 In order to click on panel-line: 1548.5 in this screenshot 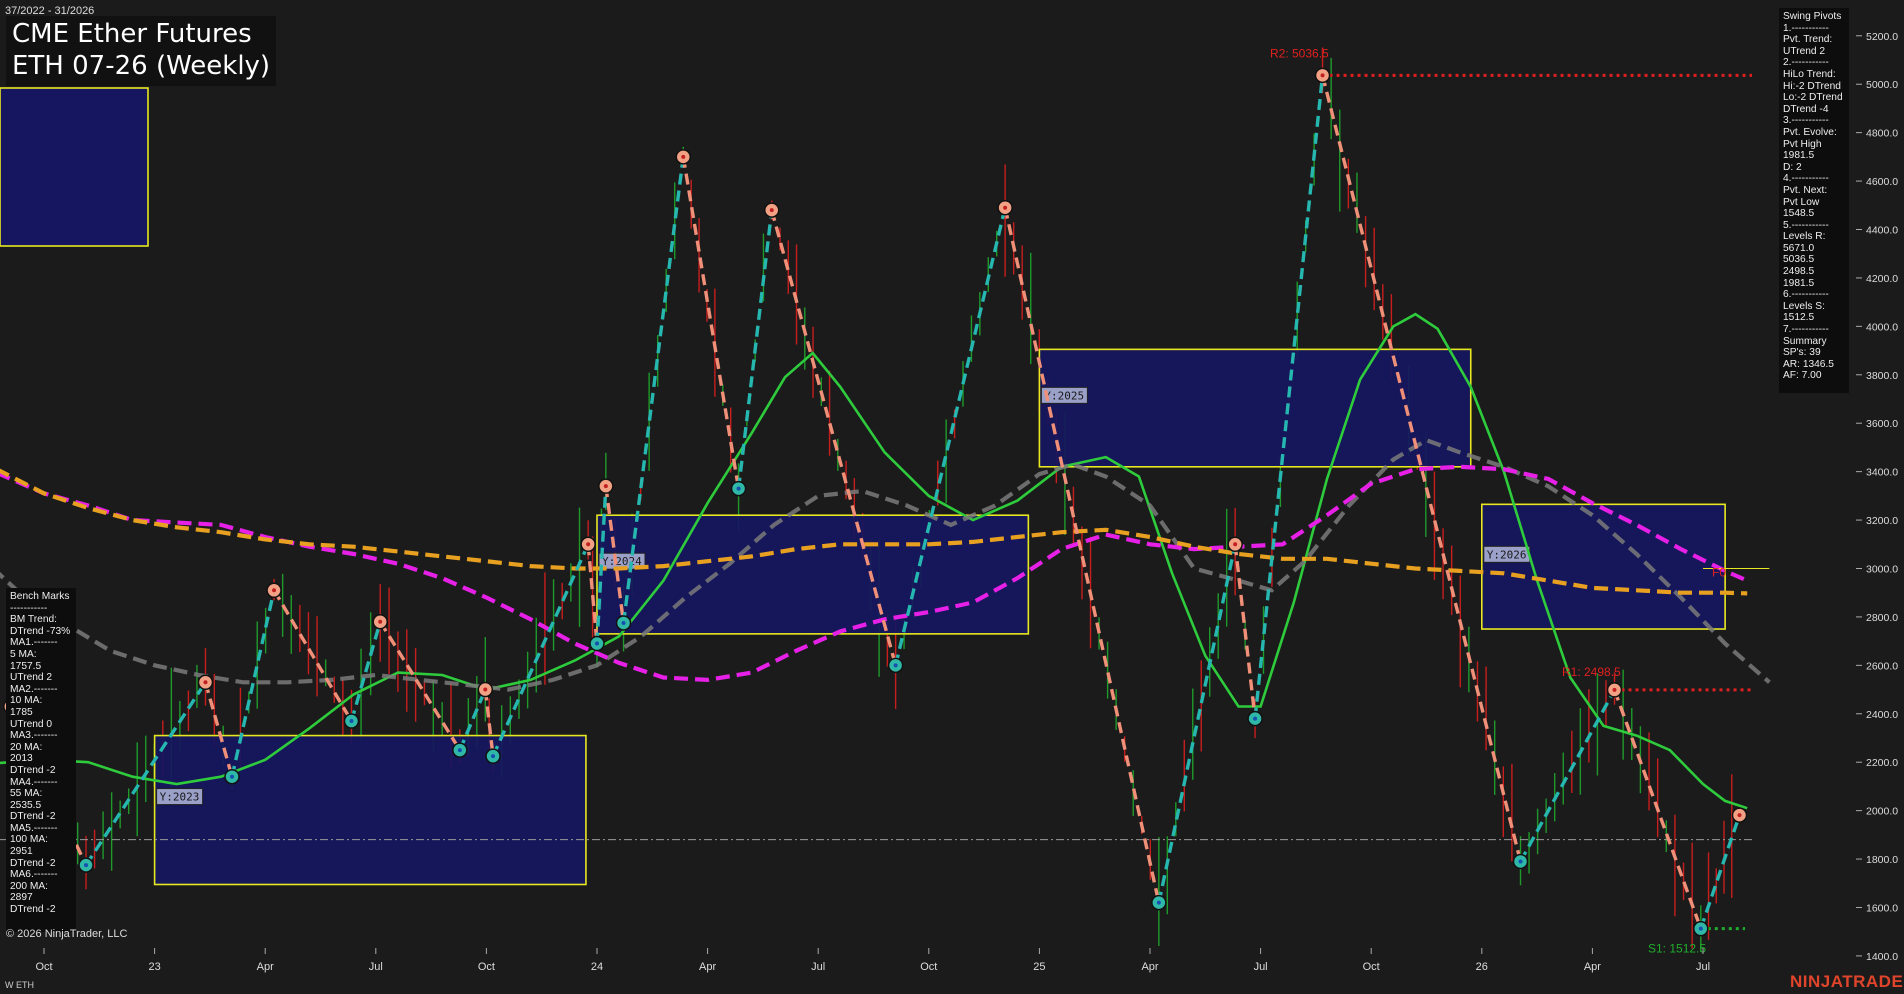, I will do `click(1799, 214)`.